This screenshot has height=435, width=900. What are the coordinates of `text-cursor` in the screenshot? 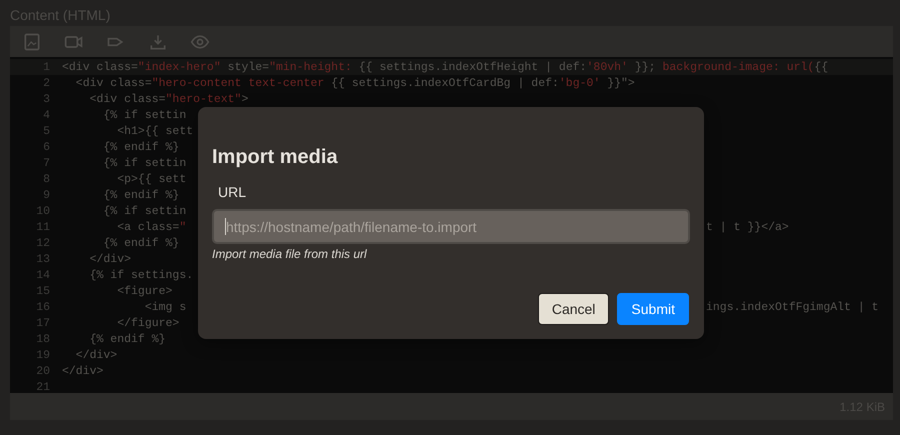 It's located at (225, 226).